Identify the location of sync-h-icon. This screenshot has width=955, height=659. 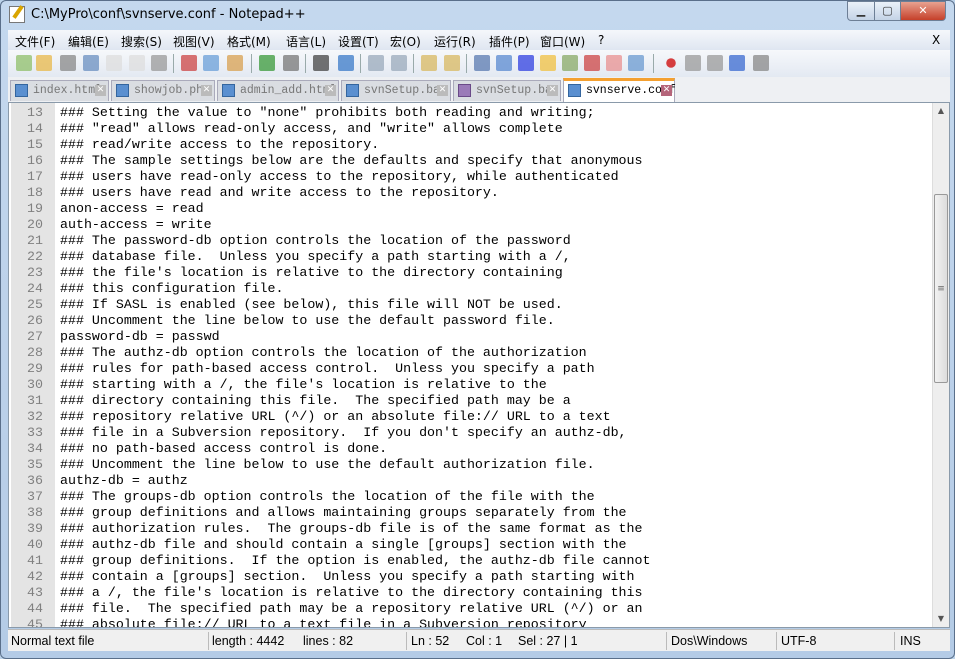
(452, 63).